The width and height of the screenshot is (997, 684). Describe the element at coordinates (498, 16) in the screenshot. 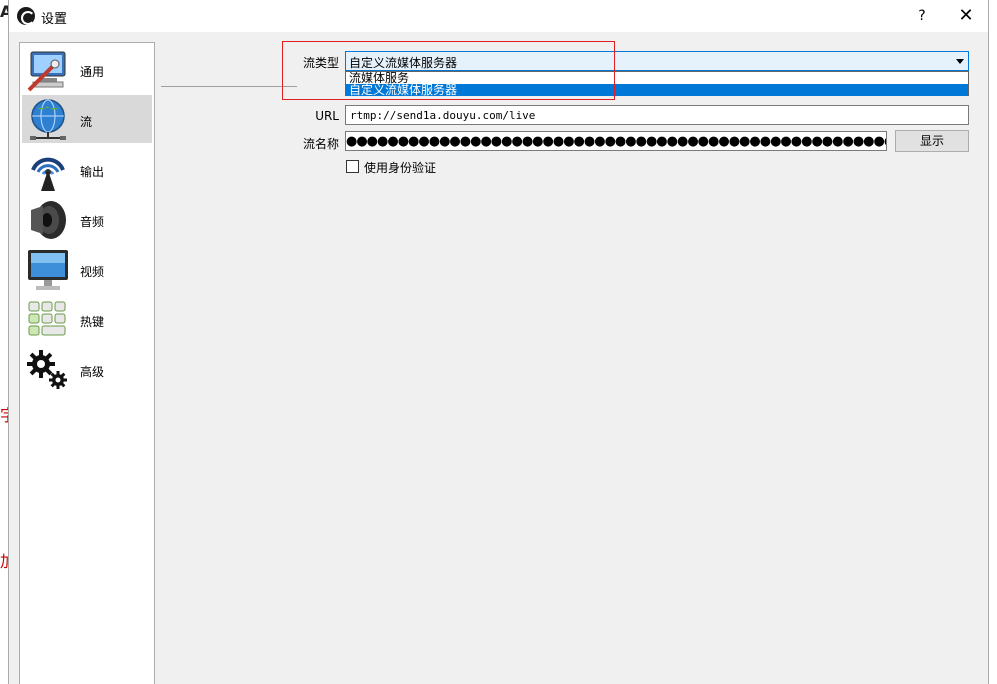

I see `title-bar: 设置 ? ✕` at that location.